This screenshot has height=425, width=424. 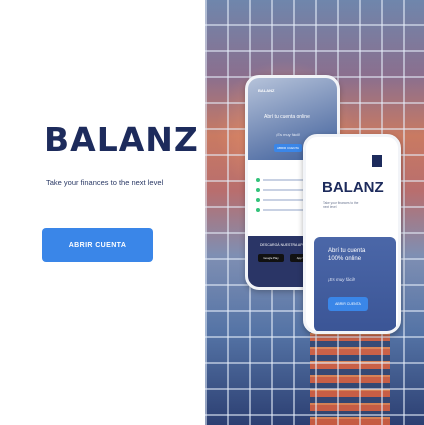 I want to click on signup-easy-text: ¡Es muy fácil!, so click(x=342, y=279).